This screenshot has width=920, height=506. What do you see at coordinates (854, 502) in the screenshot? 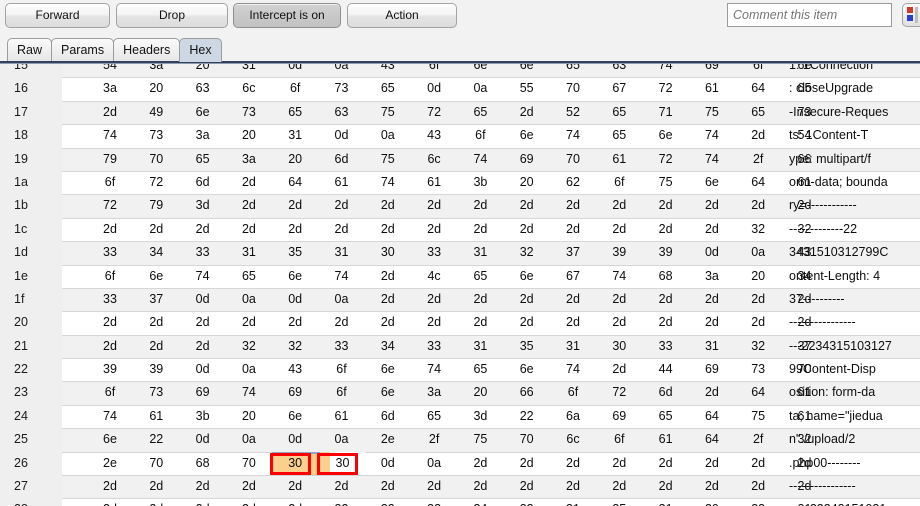
I see `hex-ascii-text: -----22343151031` at bounding box center [854, 502].